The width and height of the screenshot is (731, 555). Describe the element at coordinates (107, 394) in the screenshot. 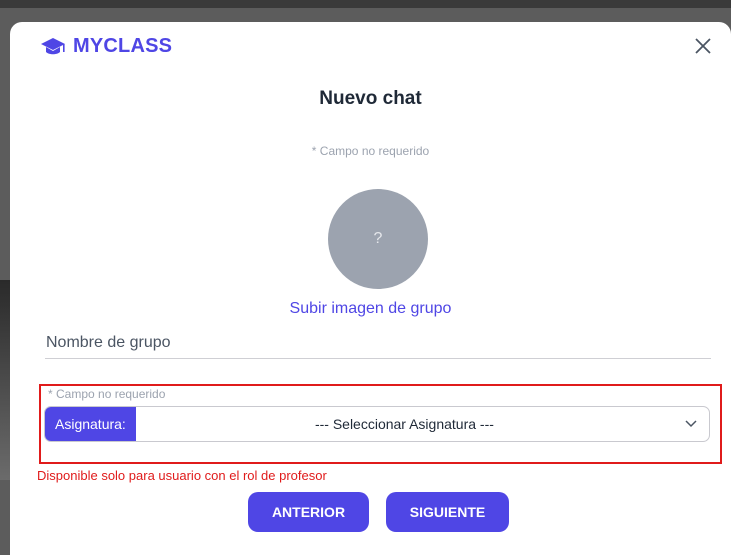

I see `subject-optional-note: * Campo no requerido` at that location.